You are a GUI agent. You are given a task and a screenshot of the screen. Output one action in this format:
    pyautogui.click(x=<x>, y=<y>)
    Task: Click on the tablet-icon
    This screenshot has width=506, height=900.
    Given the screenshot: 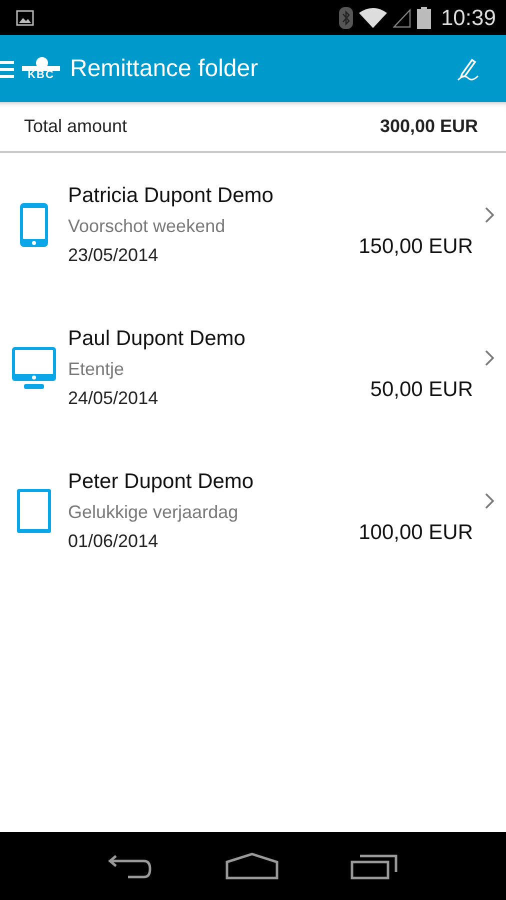 What is the action you would take?
    pyautogui.click(x=34, y=511)
    